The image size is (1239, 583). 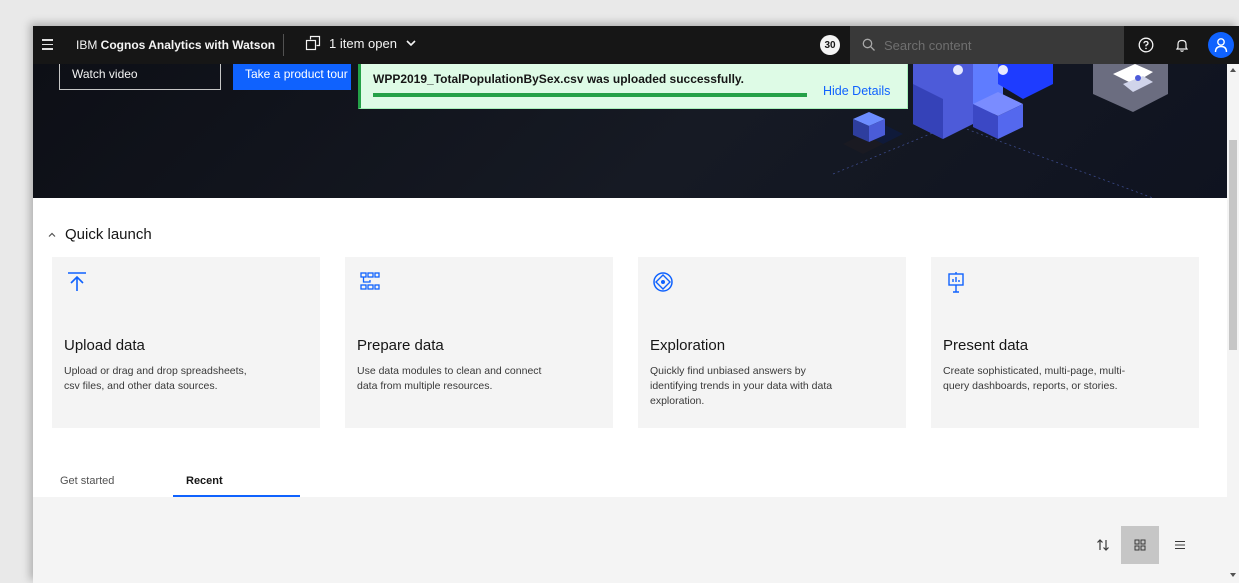 I want to click on chevron-up-icon, so click(x=52, y=234).